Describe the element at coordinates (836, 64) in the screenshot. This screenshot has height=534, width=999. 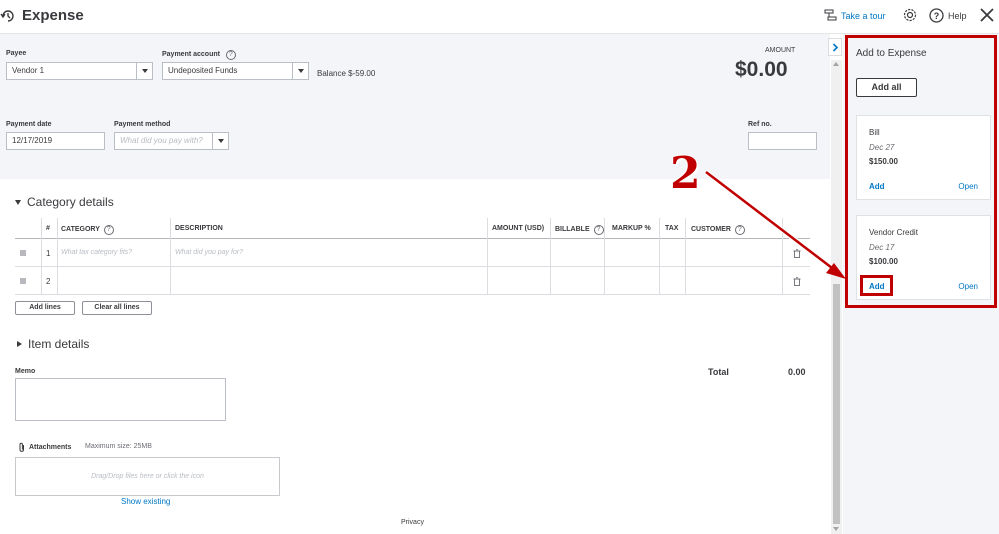
I see `scroll-up-icon` at that location.